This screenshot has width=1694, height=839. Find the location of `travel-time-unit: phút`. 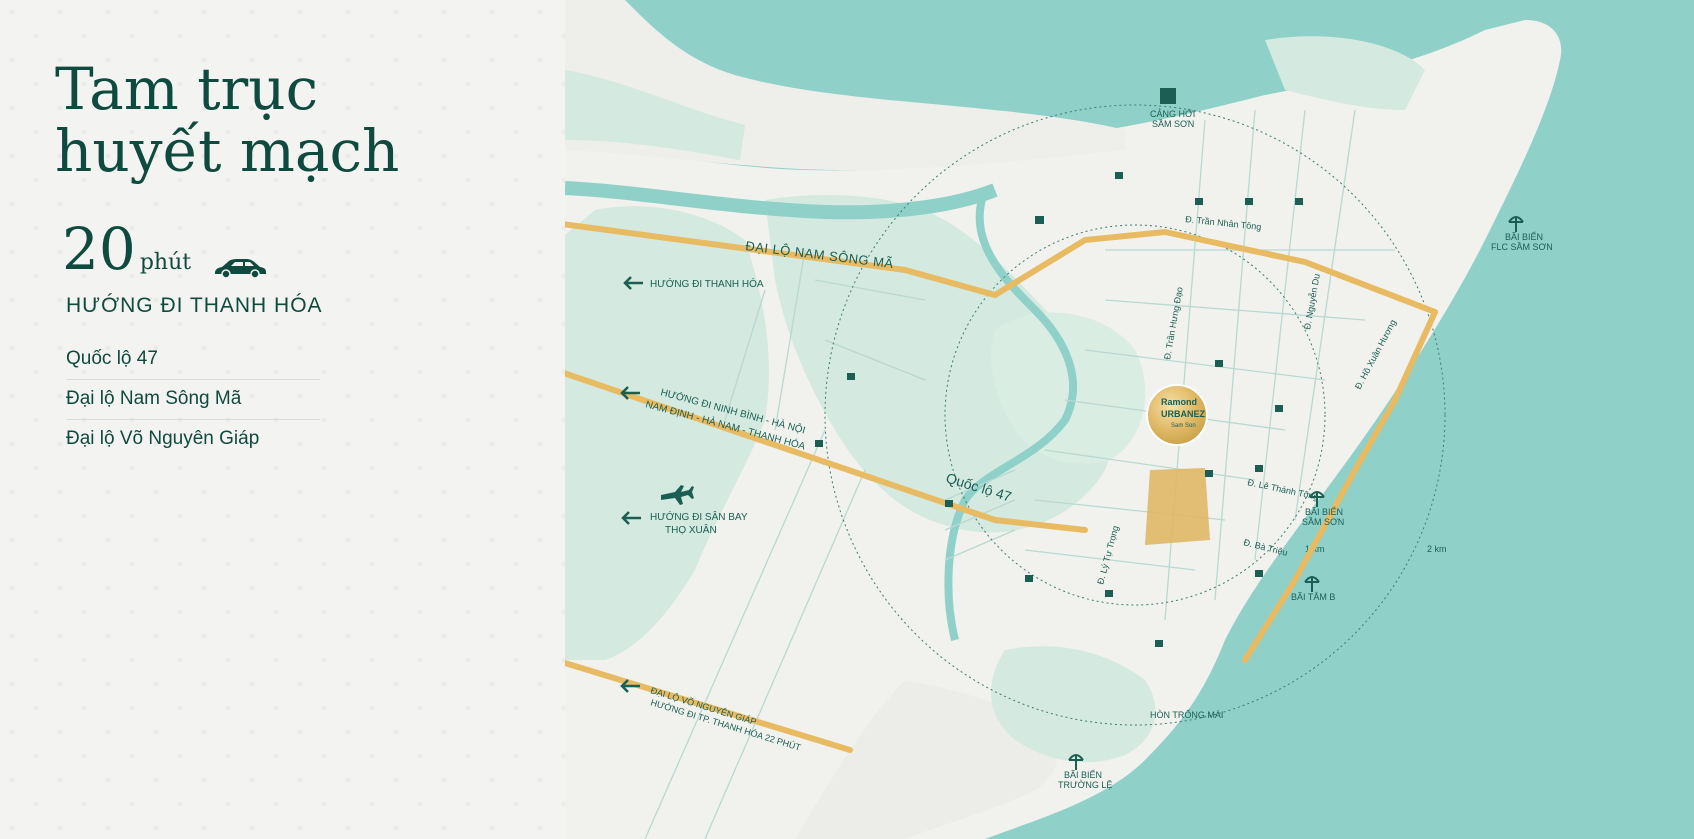

travel-time-unit: phút is located at coordinates (165, 262).